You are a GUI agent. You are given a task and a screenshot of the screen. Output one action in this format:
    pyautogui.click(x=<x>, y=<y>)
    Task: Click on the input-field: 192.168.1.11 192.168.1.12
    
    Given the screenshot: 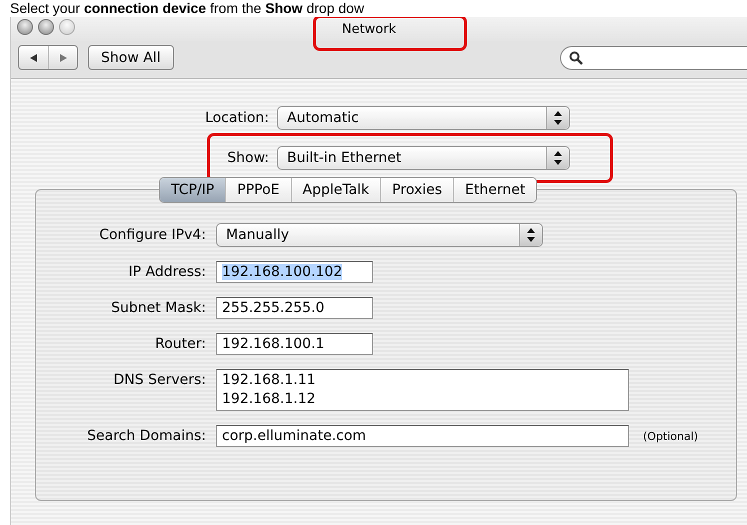 What is the action you would take?
    pyautogui.click(x=422, y=390)
    